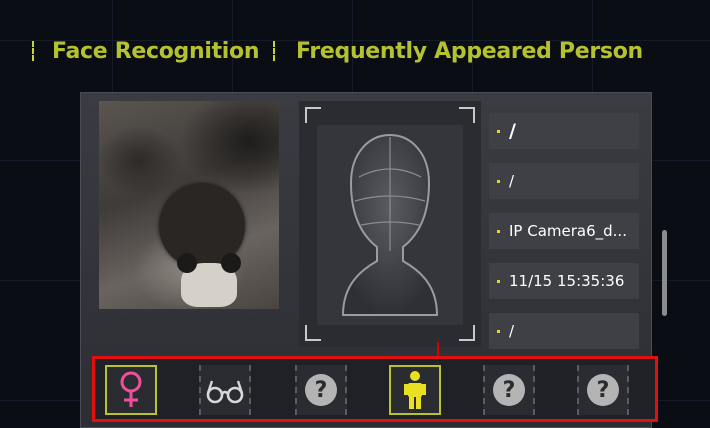  What do you see at coordinates (603, 390) in the screenshot?
I see `attribute-unknown-3: ?` at bounding box center [603, 390].